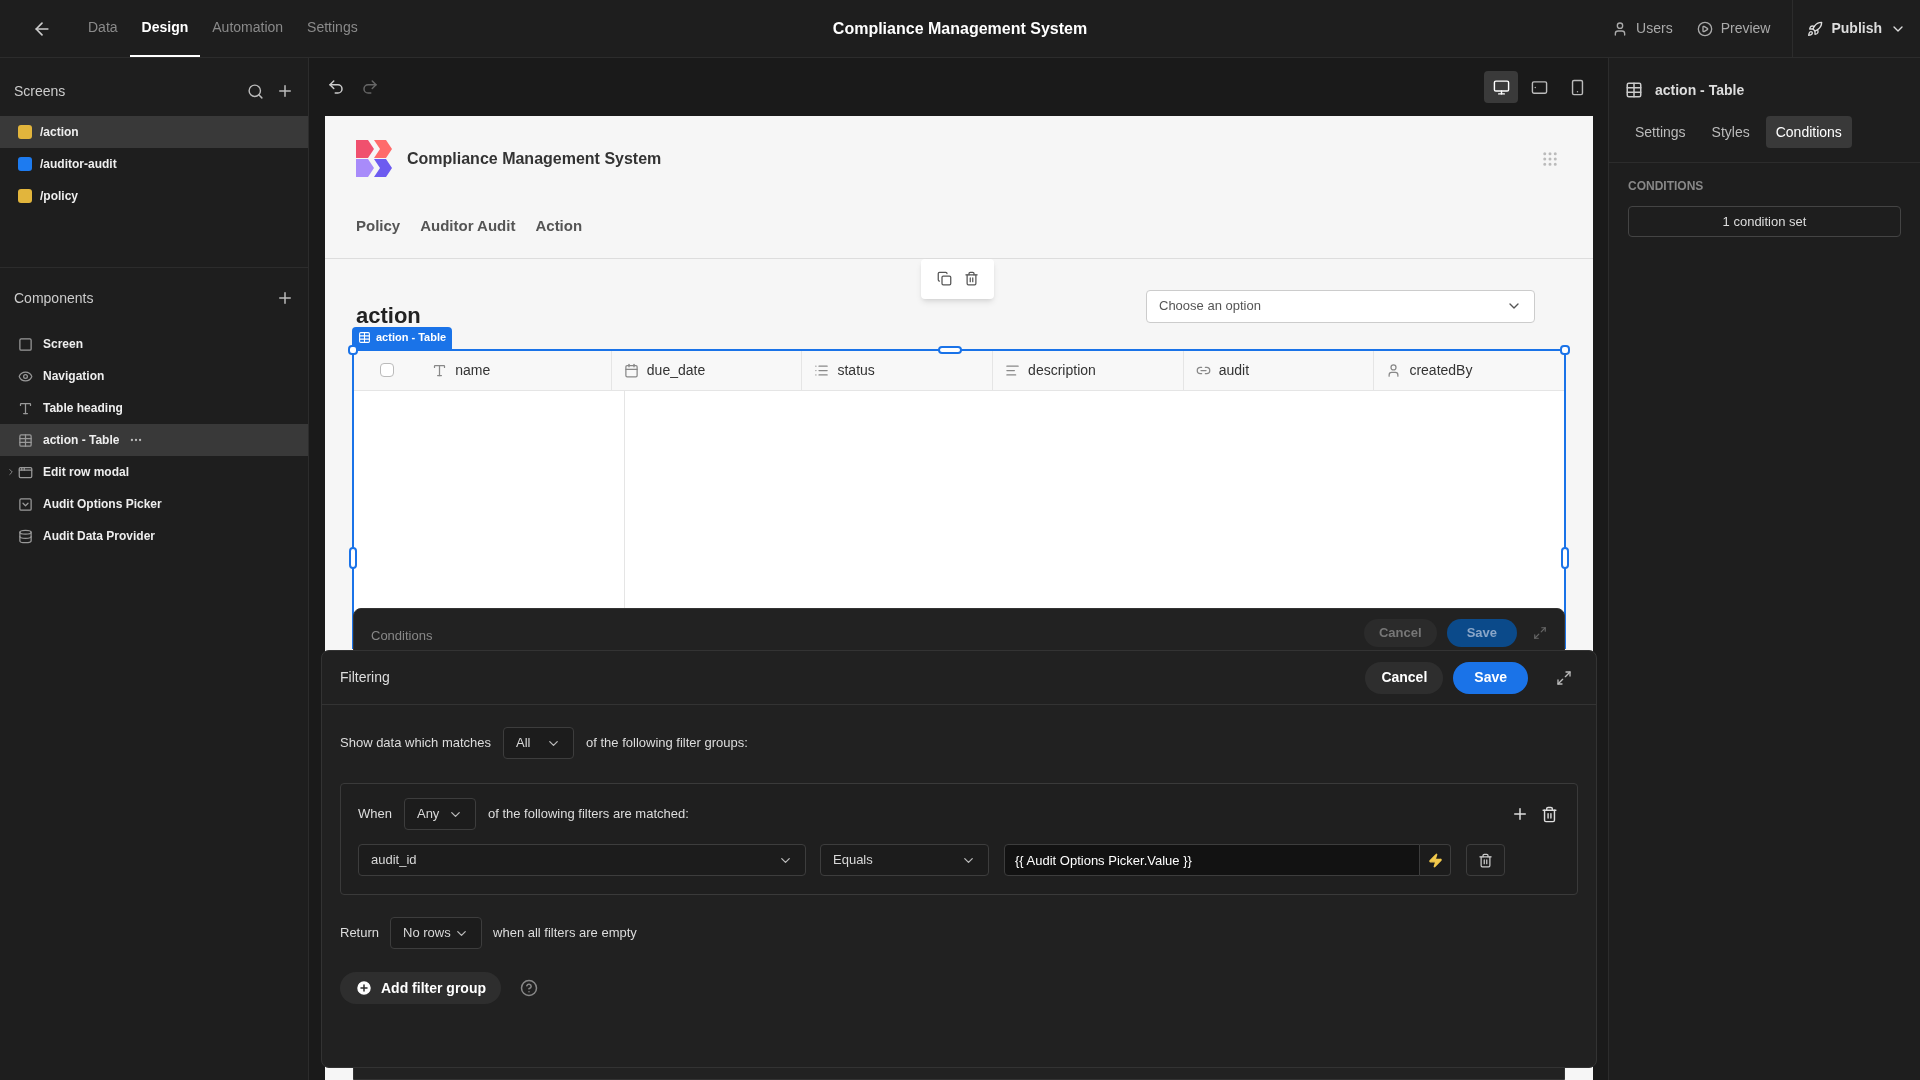  What do you see at coordinates (588, 814) in the screenshot?
I see `filter-label: of the following filters are matched:` at bounding box center [588, 814].